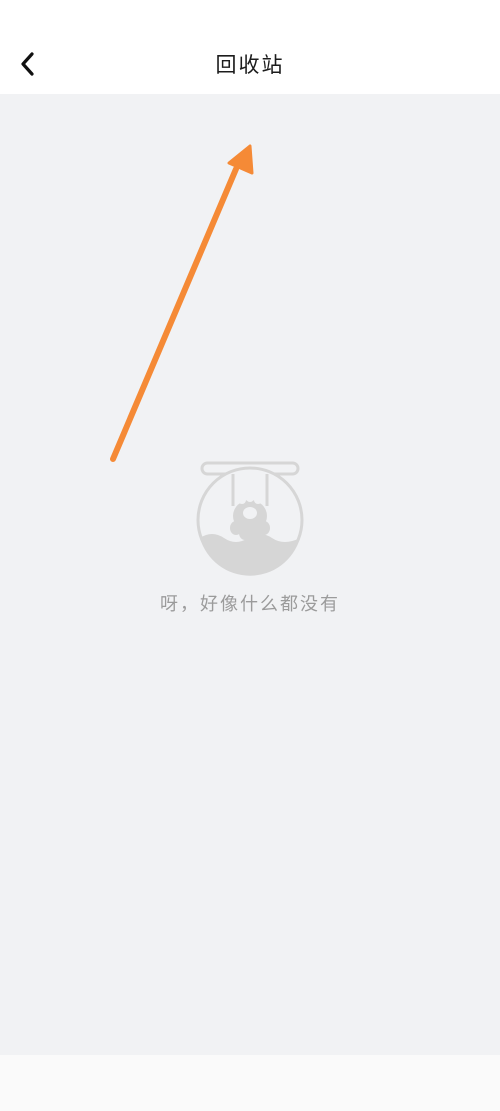 This screenshot has height=1111, width=500. I want to click on empty-state-message: 呀，好像什么都没有, so click(250, 604).